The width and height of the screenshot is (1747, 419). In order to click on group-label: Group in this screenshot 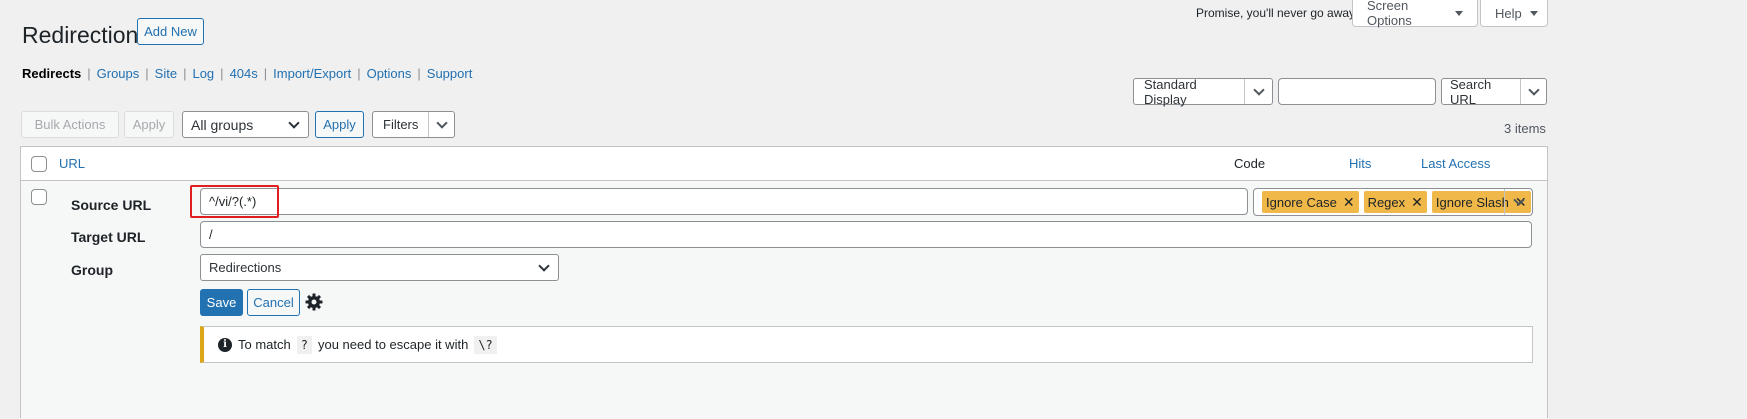, I will do `click(92, 270)`.